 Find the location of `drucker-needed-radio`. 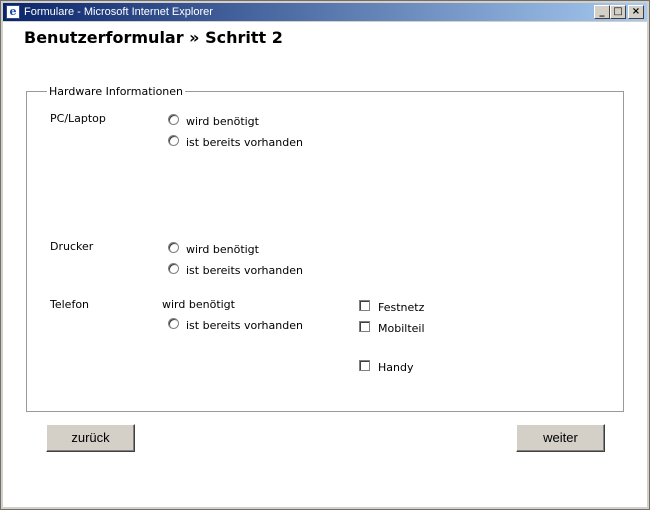

drucker-needed-radio is located at coordinates (173, 247).